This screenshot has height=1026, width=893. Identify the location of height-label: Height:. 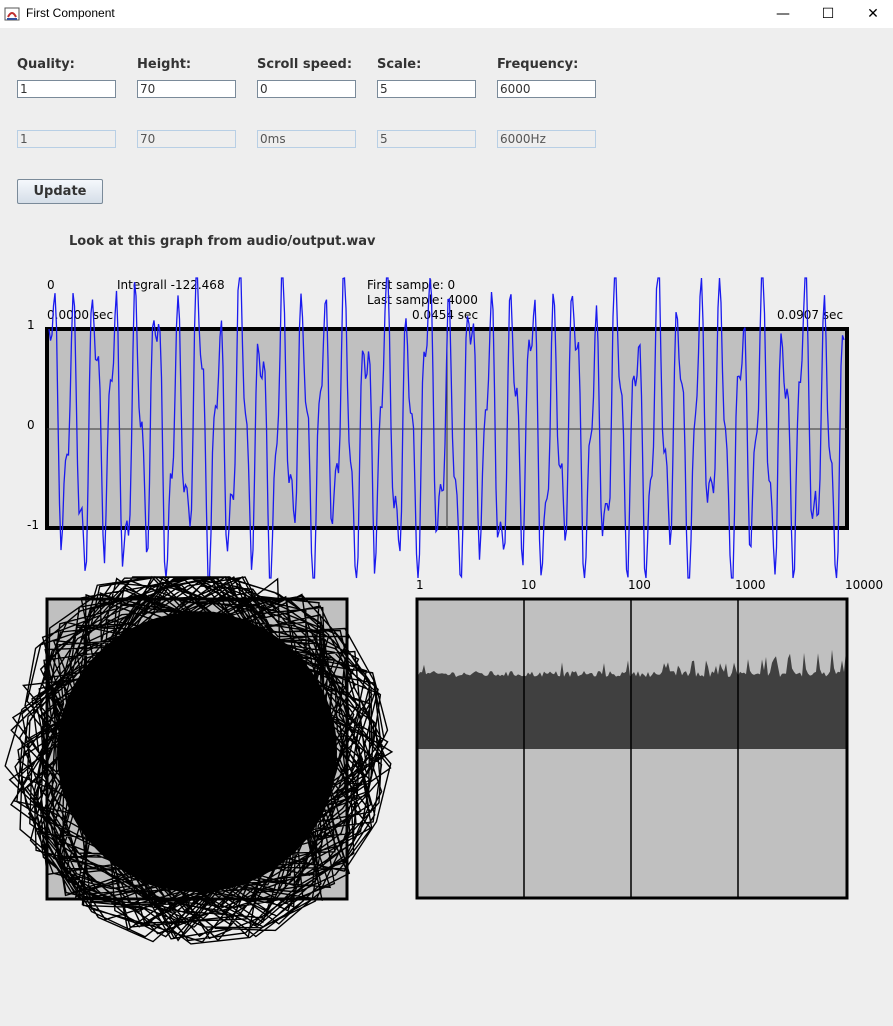
(164, 64).